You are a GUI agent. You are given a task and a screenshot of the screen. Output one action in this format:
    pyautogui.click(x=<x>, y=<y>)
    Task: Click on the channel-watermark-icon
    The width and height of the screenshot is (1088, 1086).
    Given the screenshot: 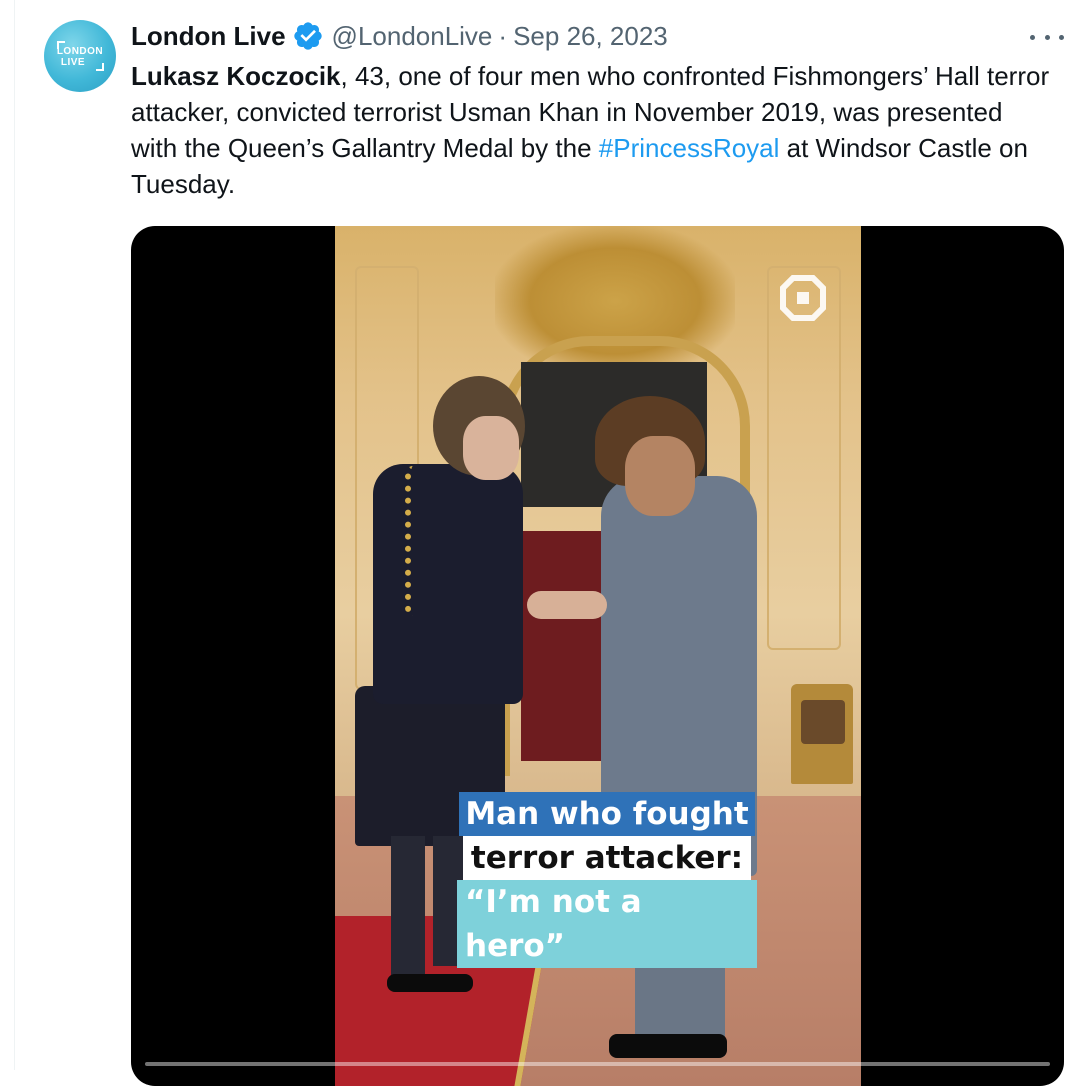 What is the action you would take?
    pyautogui.click(x=803, y=298)
    